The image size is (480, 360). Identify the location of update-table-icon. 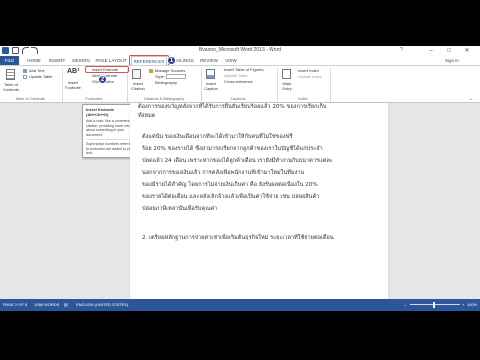
(25, 77).